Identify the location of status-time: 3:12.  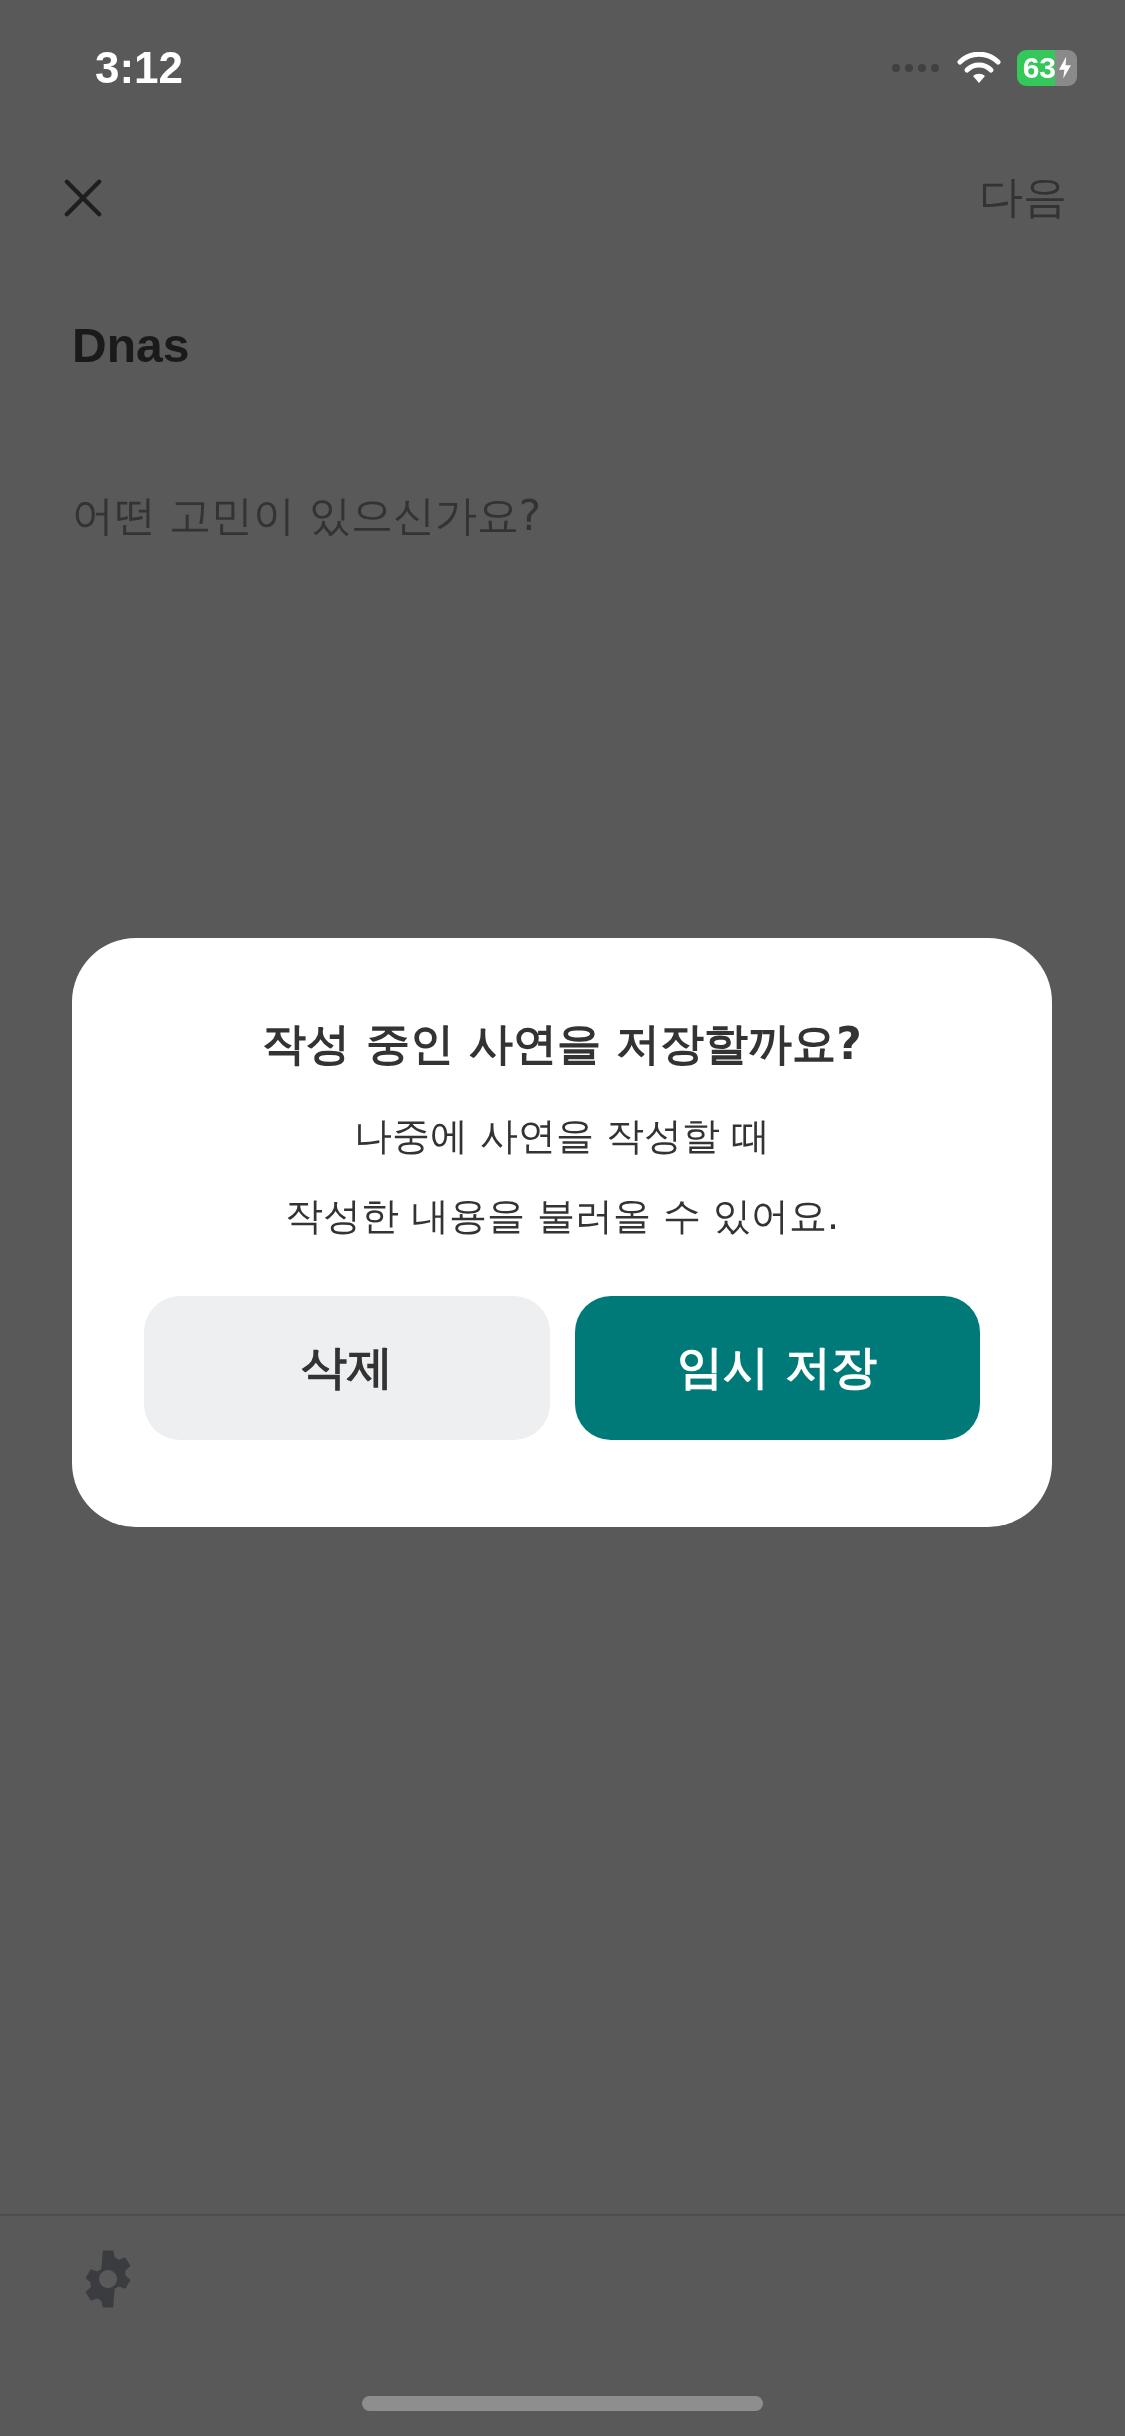
(139, 67).